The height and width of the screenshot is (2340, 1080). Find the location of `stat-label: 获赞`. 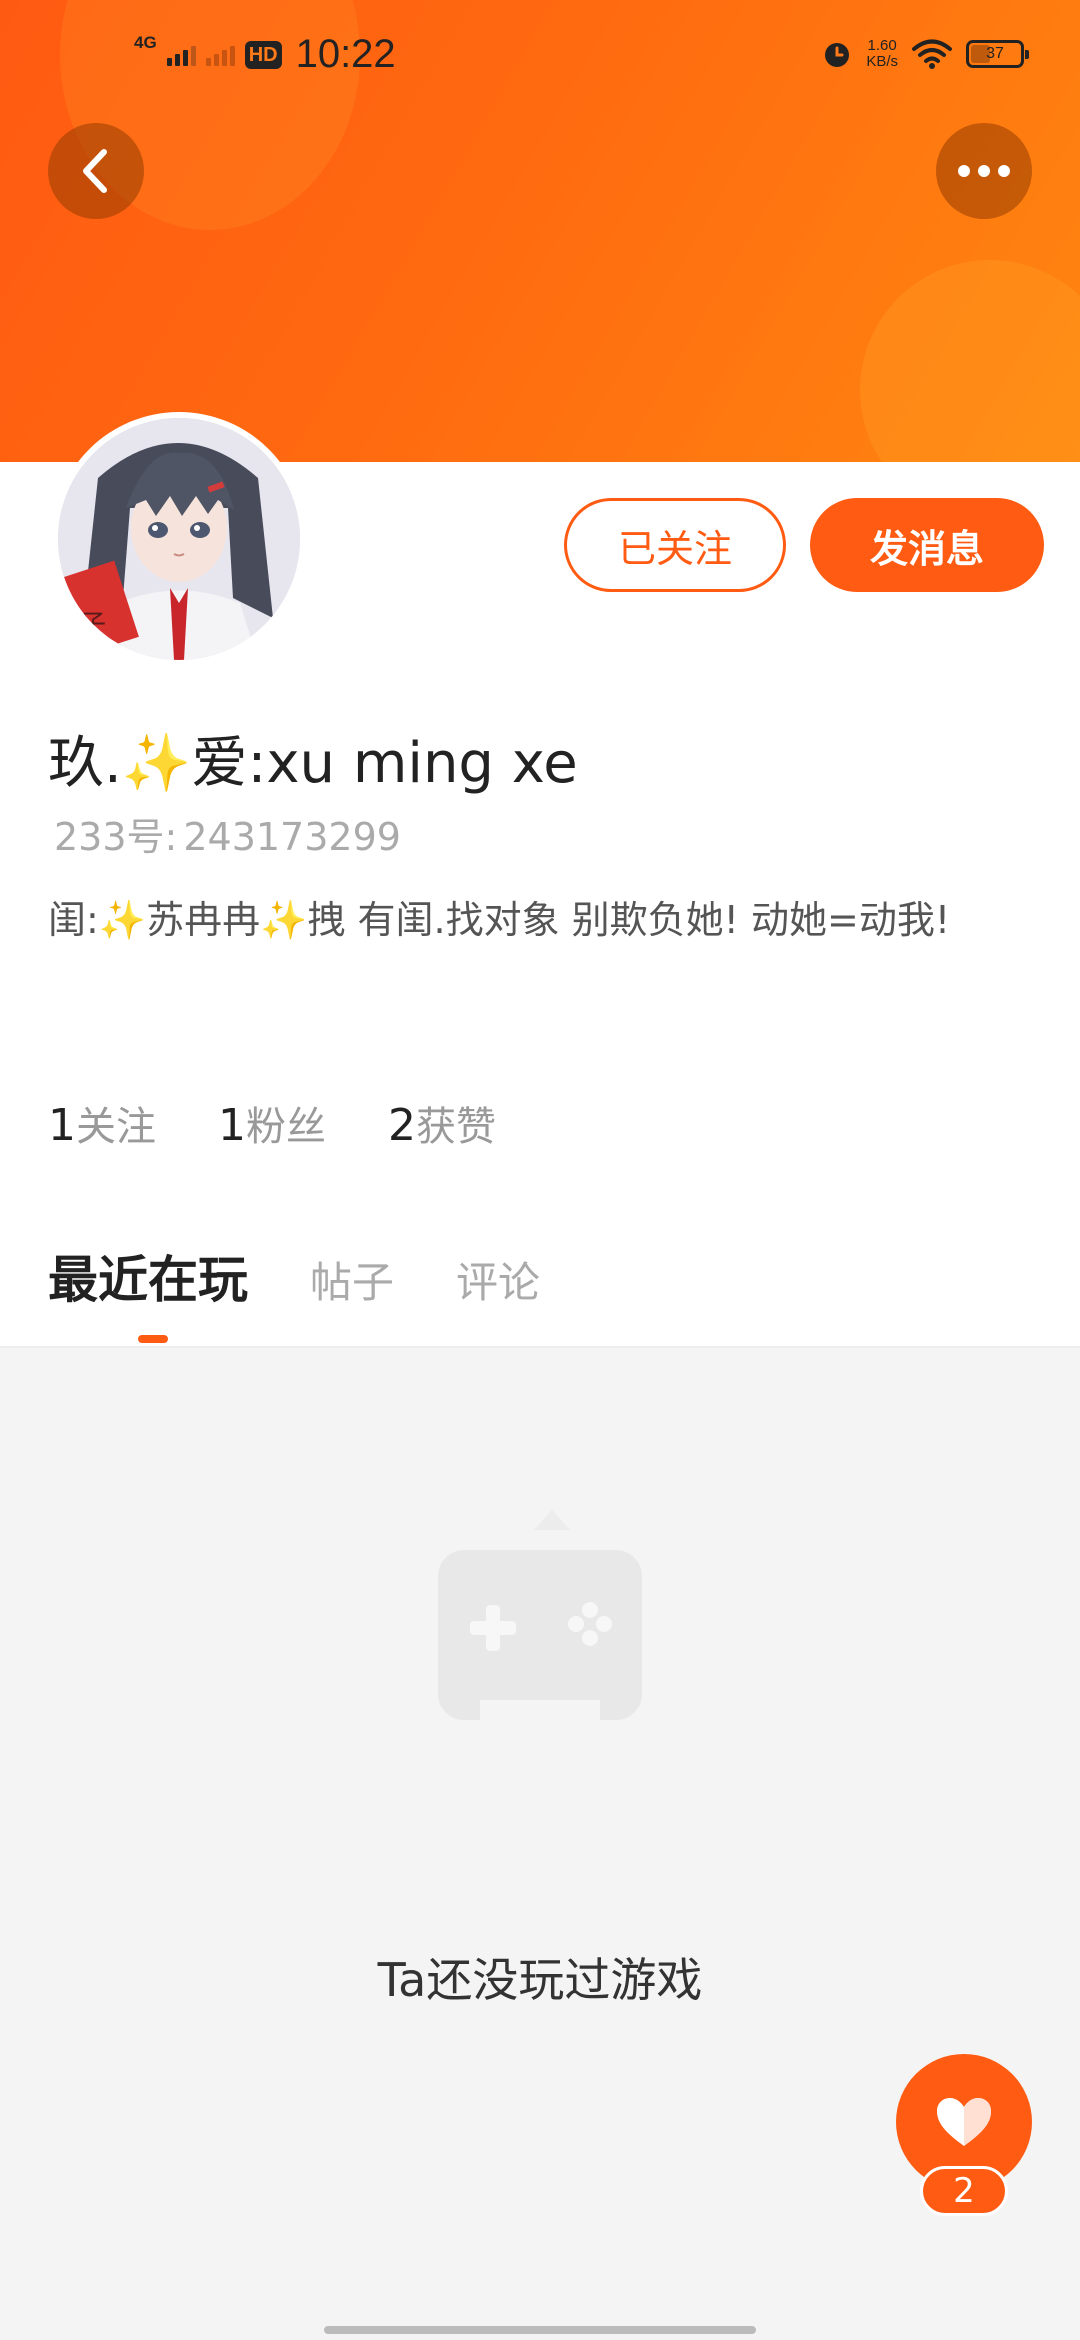

stat-label: 获赞 is located at coordinates (456, 1127).